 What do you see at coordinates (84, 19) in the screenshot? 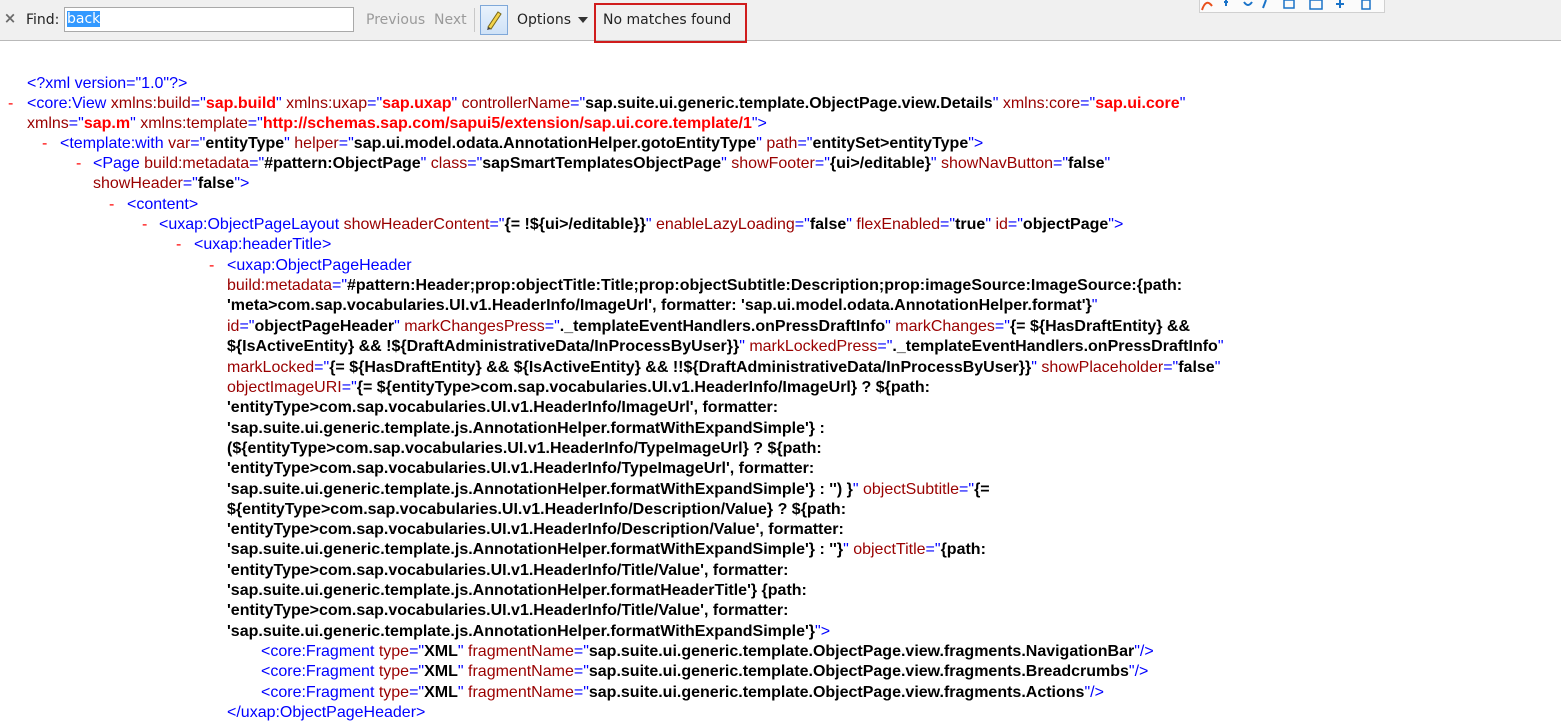
I see `find-input-value: back` at bounding box center [84, 19].